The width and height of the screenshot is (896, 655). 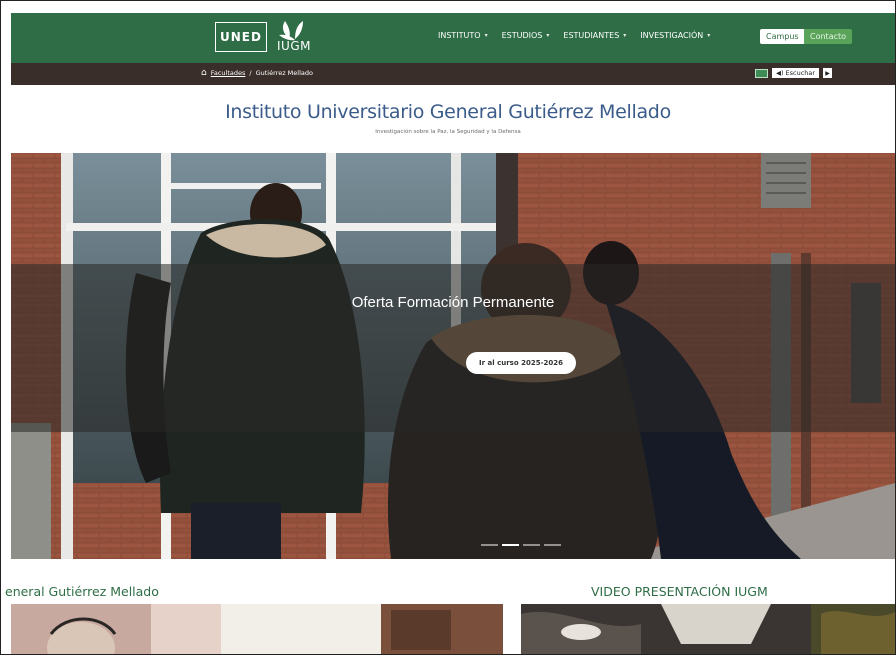 I want to click on nav-item-estudios: ESTUDIOS ▾, so click(x=526, y=35).